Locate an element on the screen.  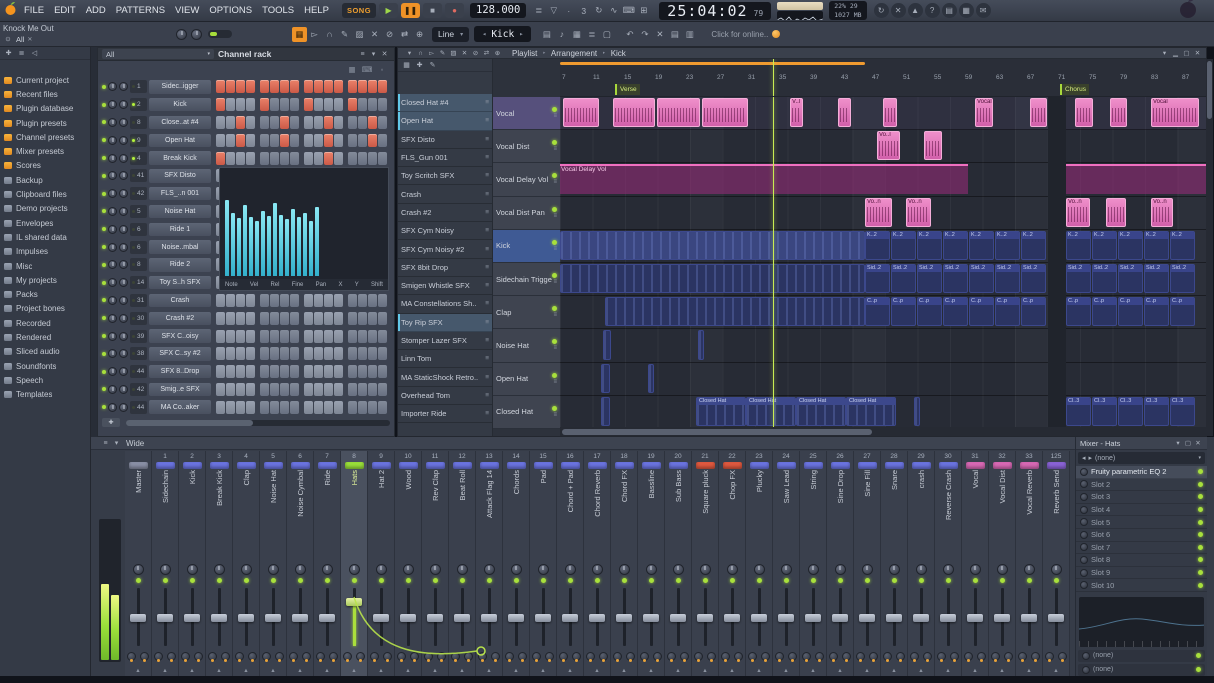
picker-grid-icon: ▦ is located at coordinates (406, 65).